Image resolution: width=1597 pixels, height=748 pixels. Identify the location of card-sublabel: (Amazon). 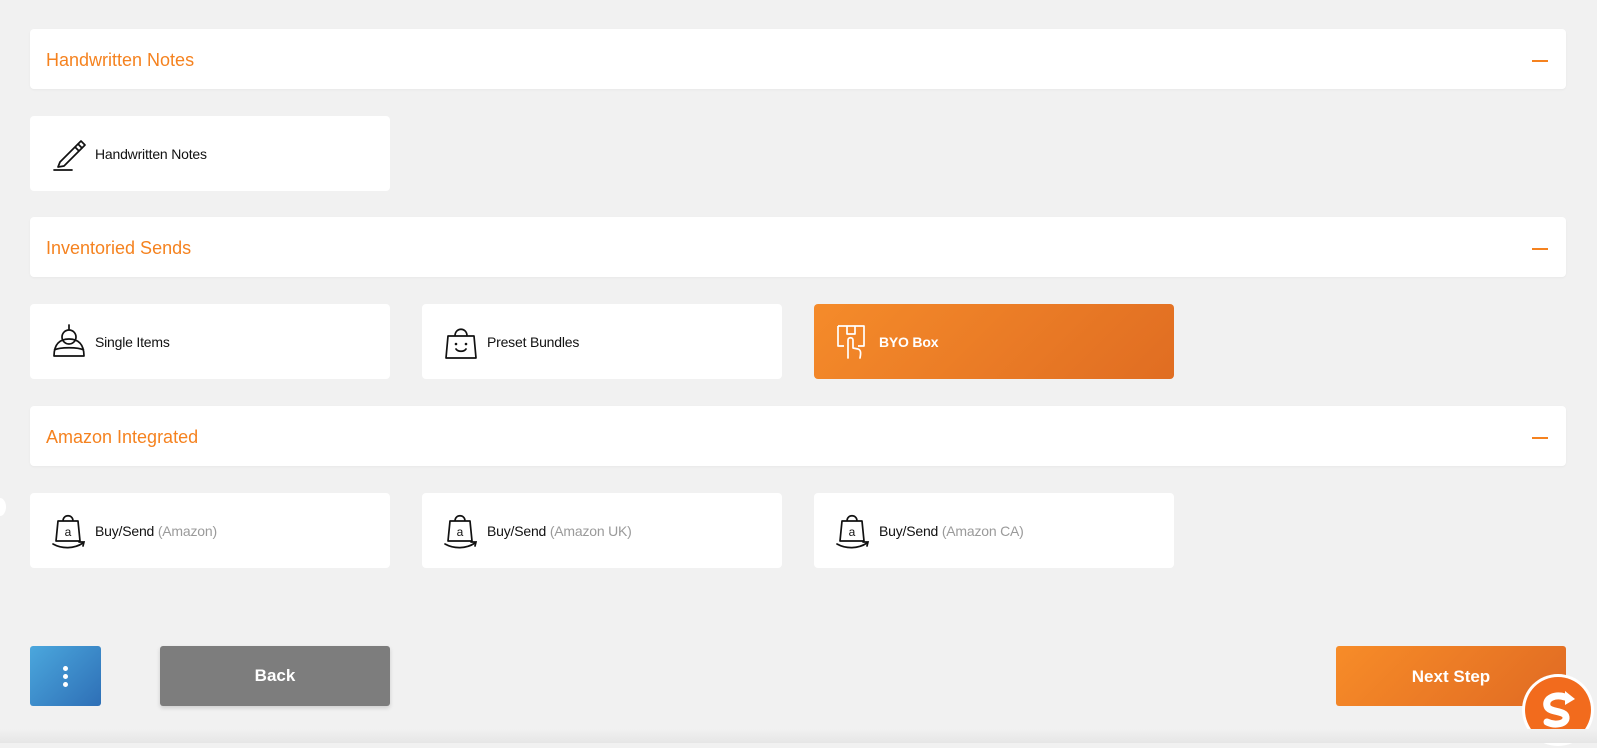
(187, 531).